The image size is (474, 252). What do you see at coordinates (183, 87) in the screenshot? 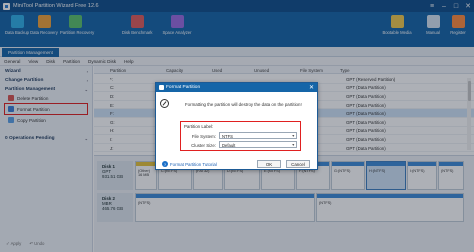
I see `dialog-title: Format Partition` at bounding box center [183, 87].